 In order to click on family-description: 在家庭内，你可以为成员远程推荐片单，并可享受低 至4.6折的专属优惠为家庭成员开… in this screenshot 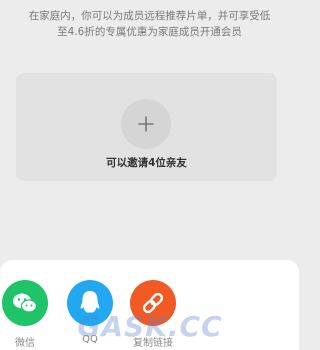, I will do `click(149, 24)`.